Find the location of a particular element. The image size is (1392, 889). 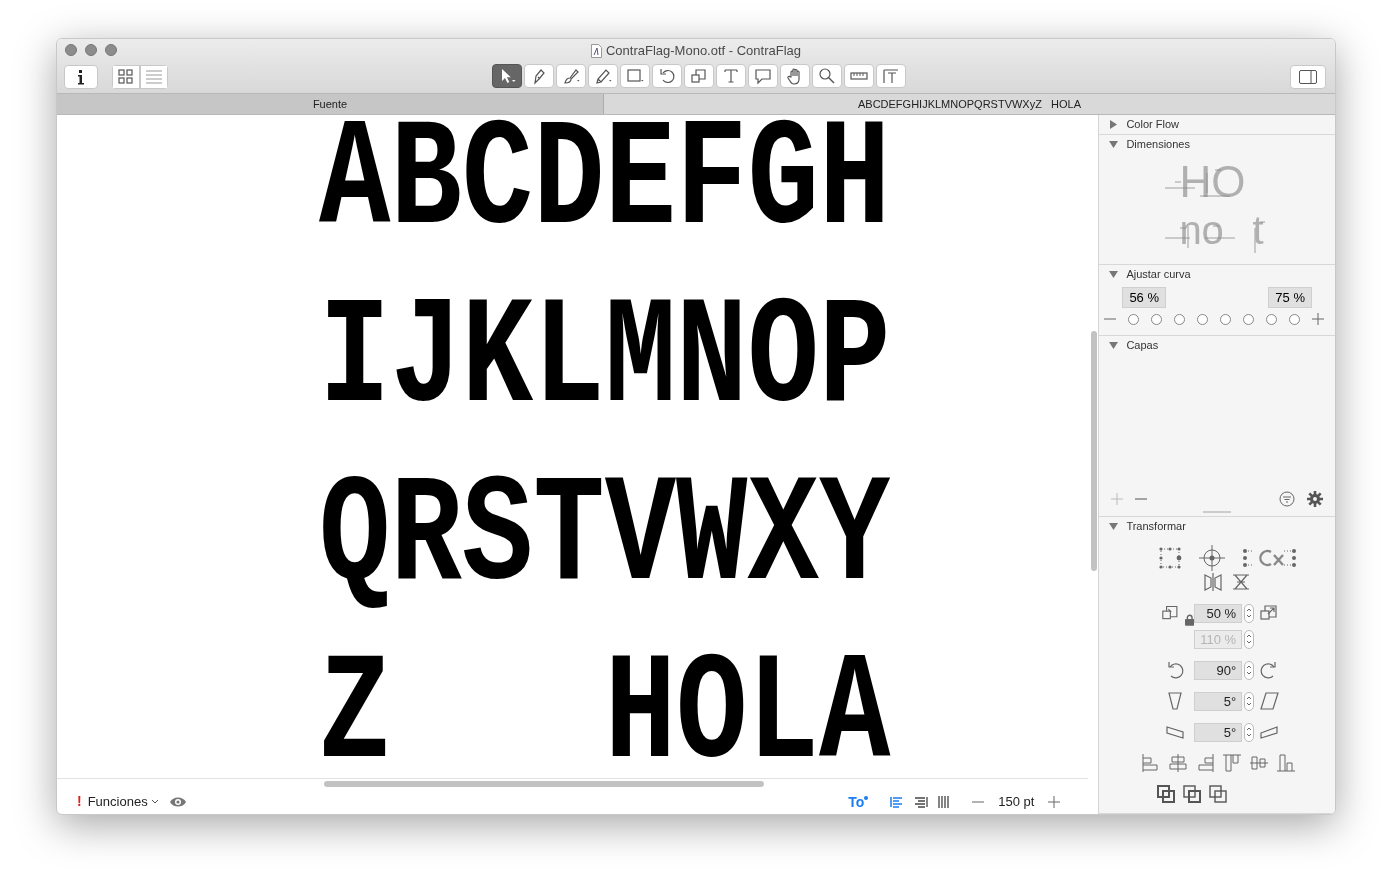

subtract-button is located at coordinates (1192, 794).